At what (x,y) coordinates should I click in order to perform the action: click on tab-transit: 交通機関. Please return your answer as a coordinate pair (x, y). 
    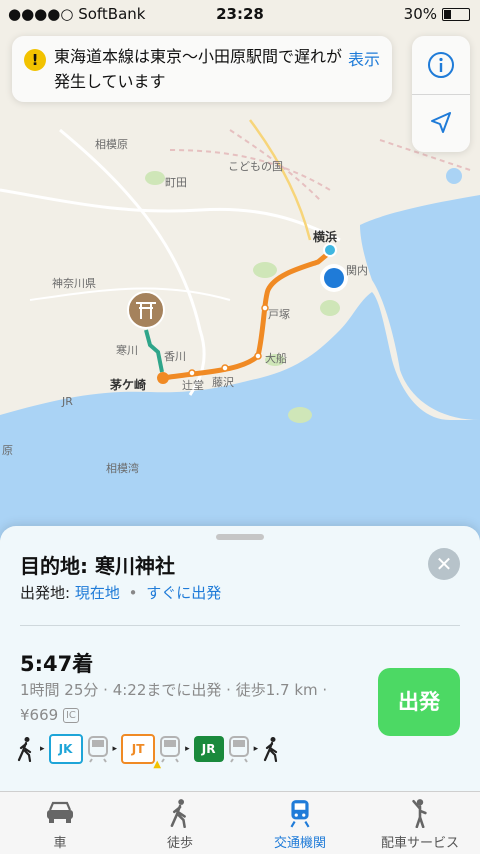
    Looking at the image, I should click on (300, 823).